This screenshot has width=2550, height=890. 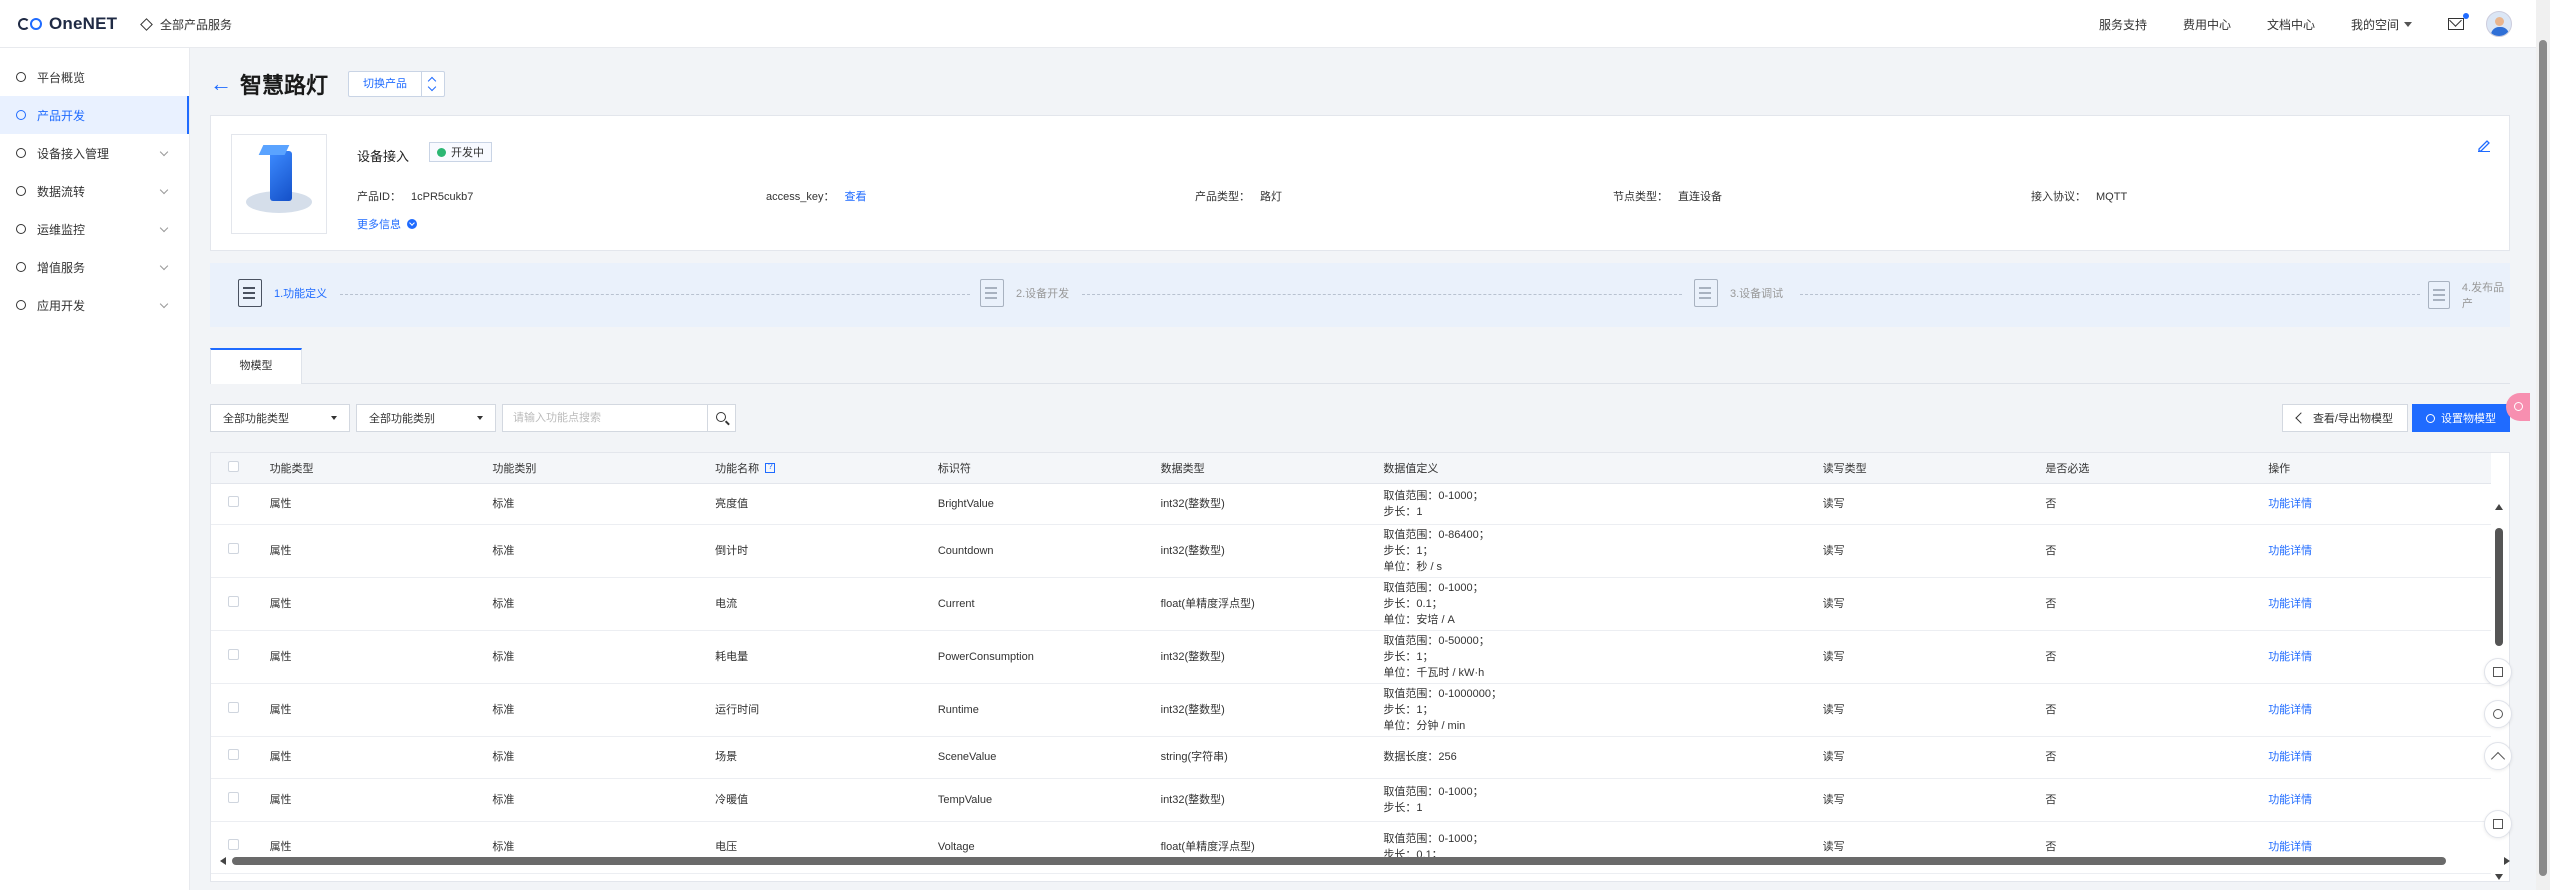 I want to click on sidebar-item-product-dev: 产品开发, so click(x=94, y=115).